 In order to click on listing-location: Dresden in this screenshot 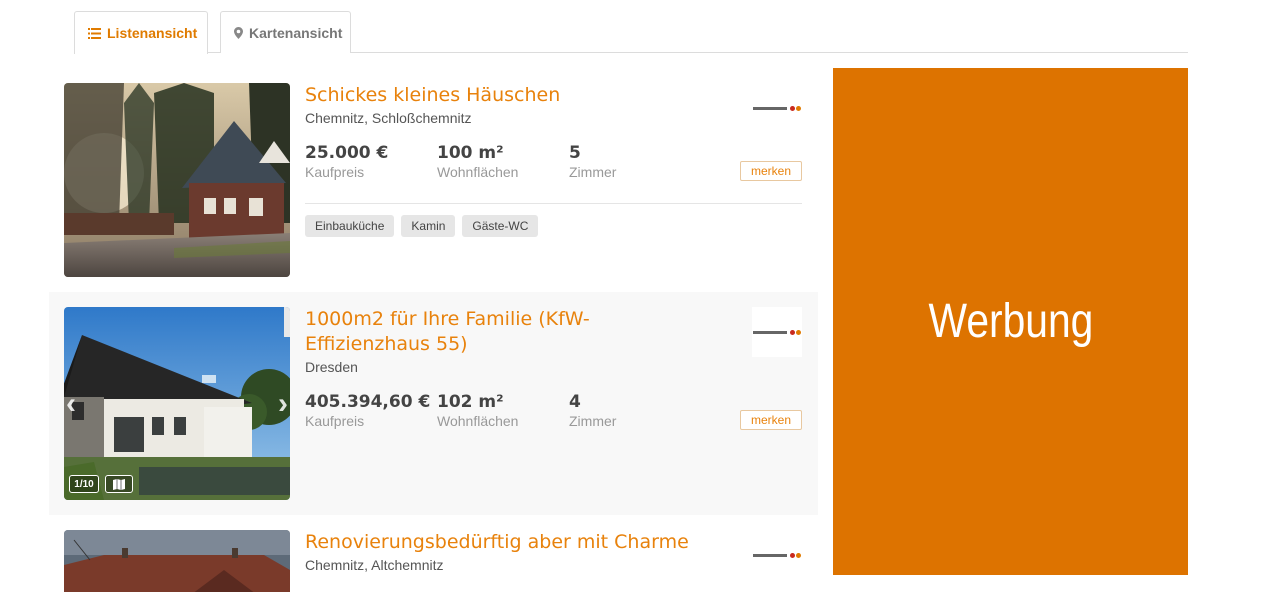, I will do `click(331, 367)`.